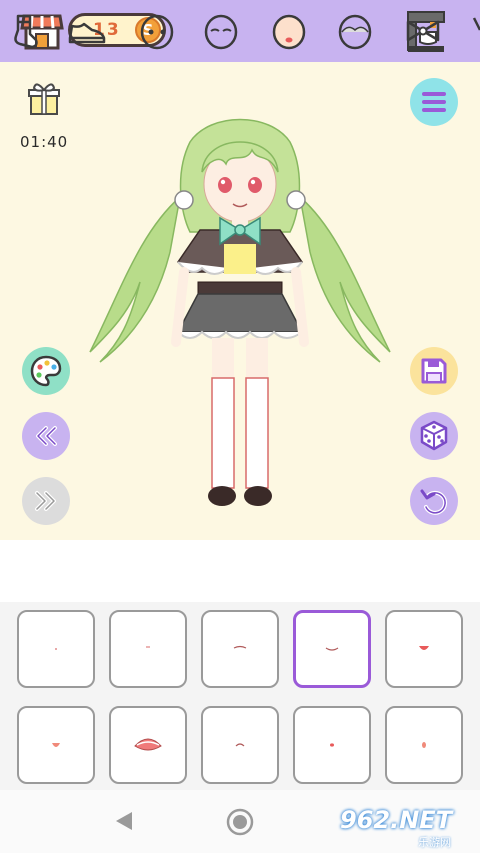  I want to click on category-bar, so click(240, 571).